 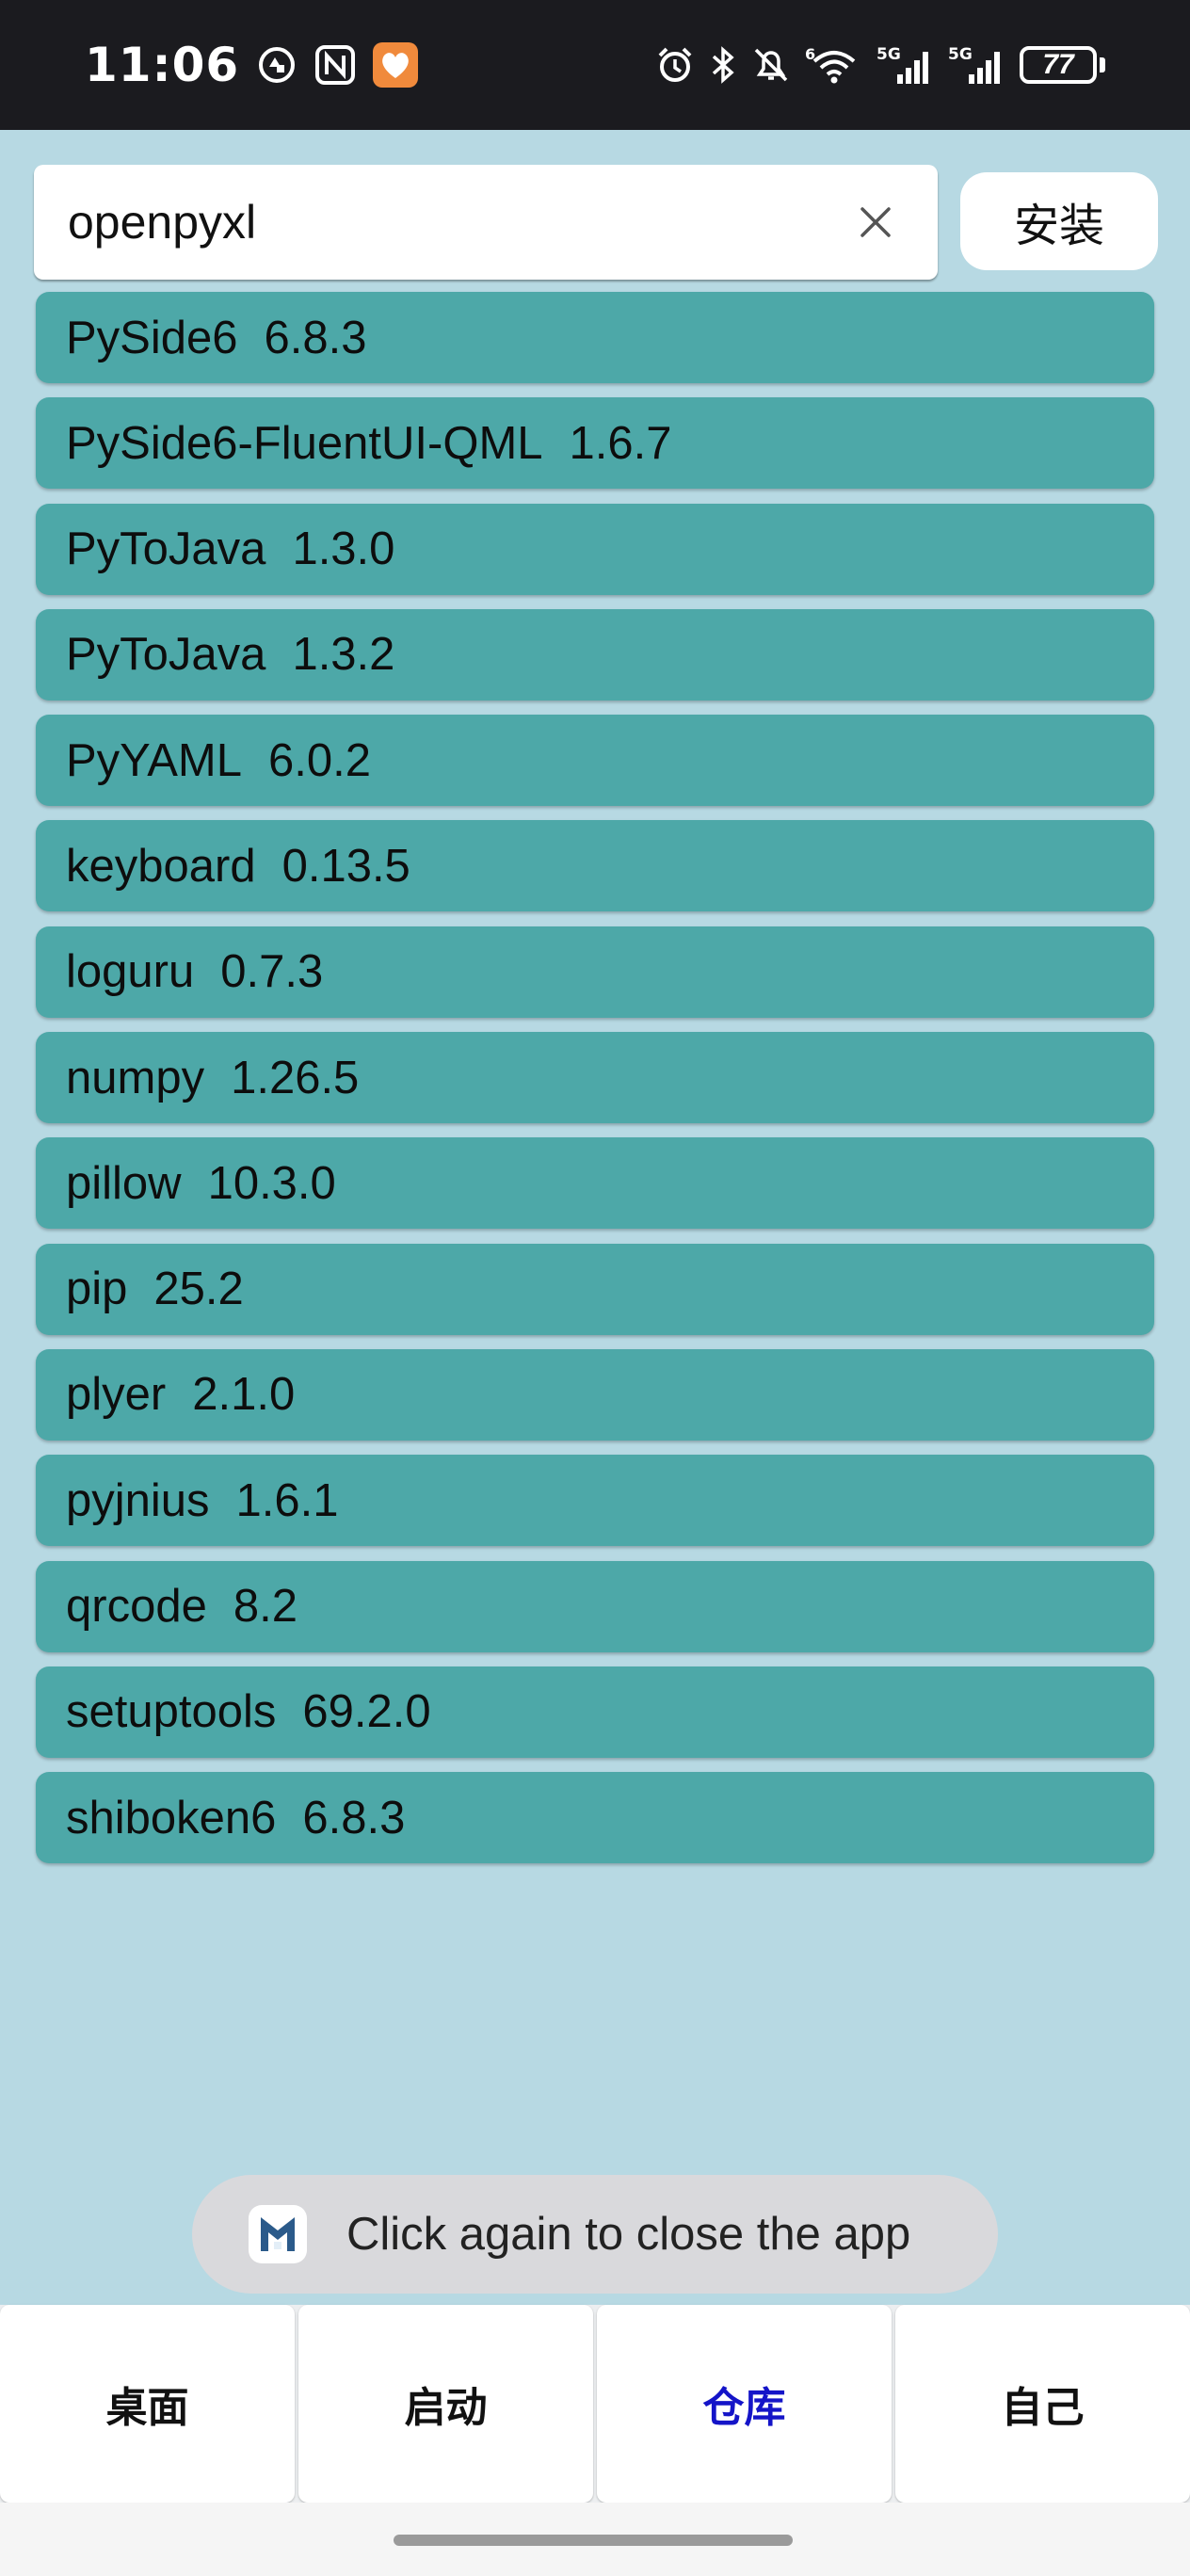 What do you see at coordinates (458, 222) in the screenshot?
I see `package-search-input` at bounding box center [458, 222].